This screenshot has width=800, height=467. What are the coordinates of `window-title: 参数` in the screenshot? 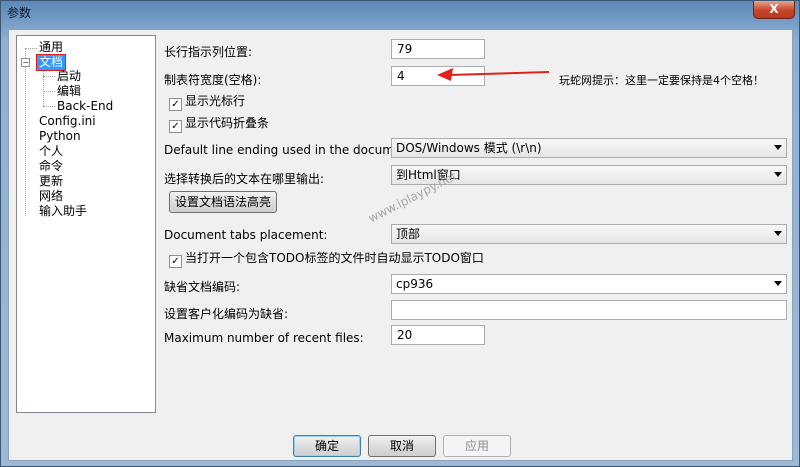 It's located at (19, 13).